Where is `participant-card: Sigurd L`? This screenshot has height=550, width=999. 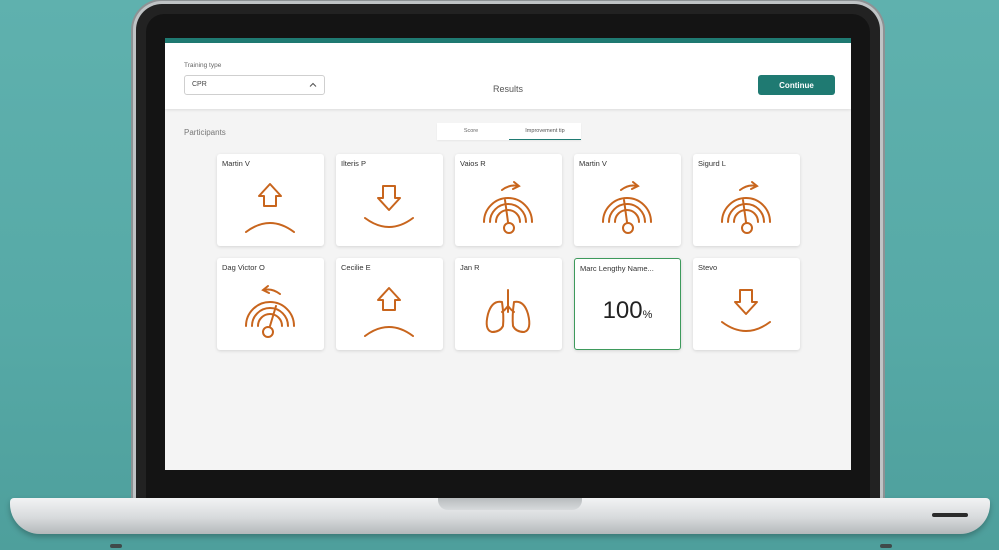 participant-card: Sigurd L is located at coordinates (746, 200).